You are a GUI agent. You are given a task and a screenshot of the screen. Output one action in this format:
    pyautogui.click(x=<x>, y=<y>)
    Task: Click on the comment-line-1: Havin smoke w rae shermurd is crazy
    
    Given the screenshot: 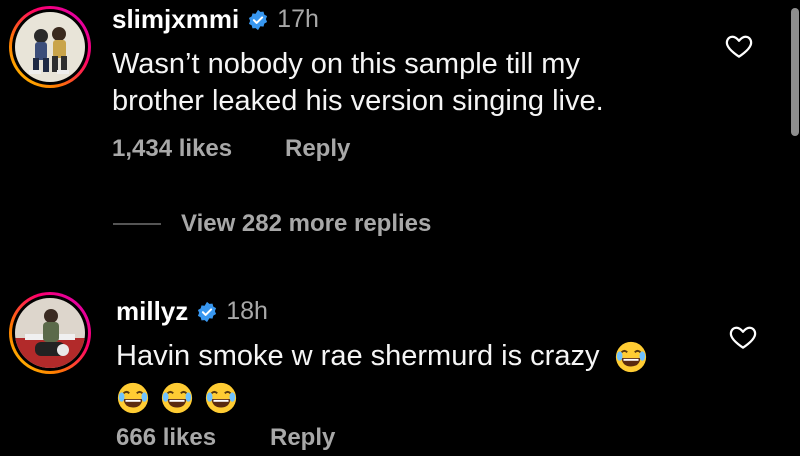 What is the action you would take?
    pyautogui.click(x=382, y=356)
    